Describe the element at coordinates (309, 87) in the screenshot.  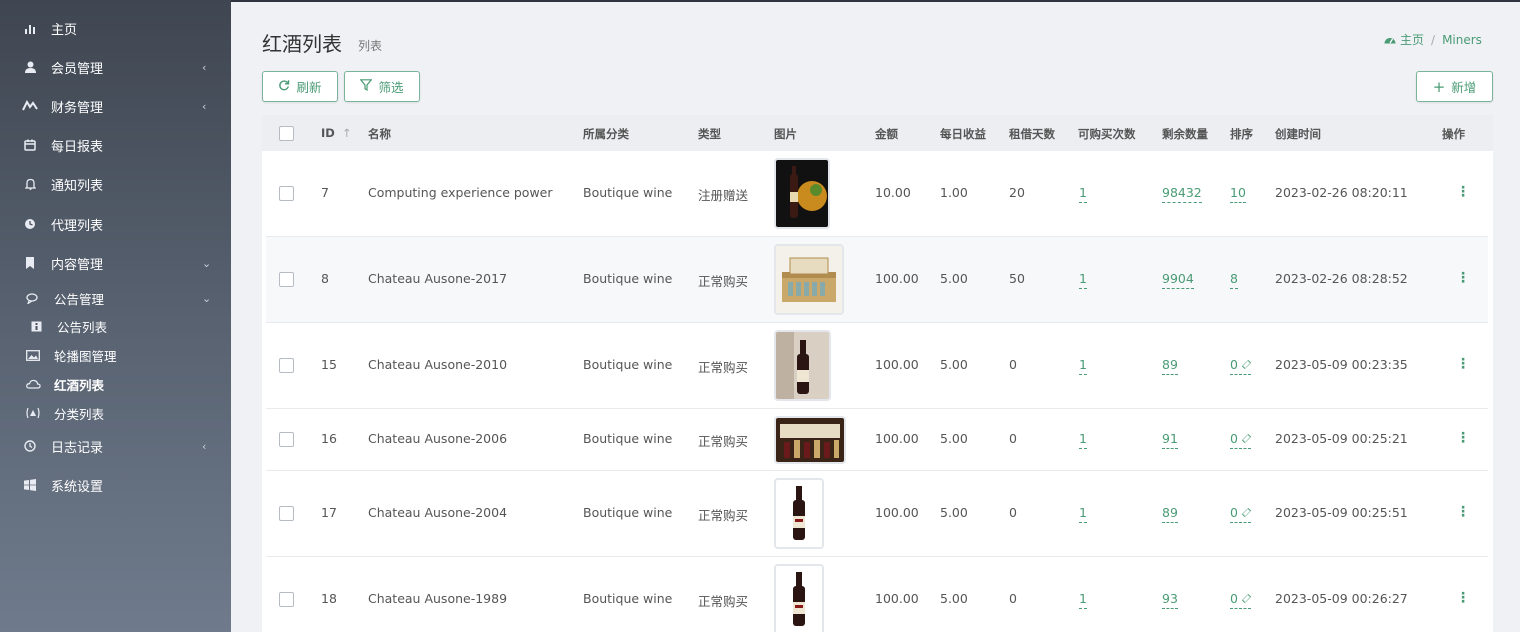
I see `refresh-label: 刷新` at that location.